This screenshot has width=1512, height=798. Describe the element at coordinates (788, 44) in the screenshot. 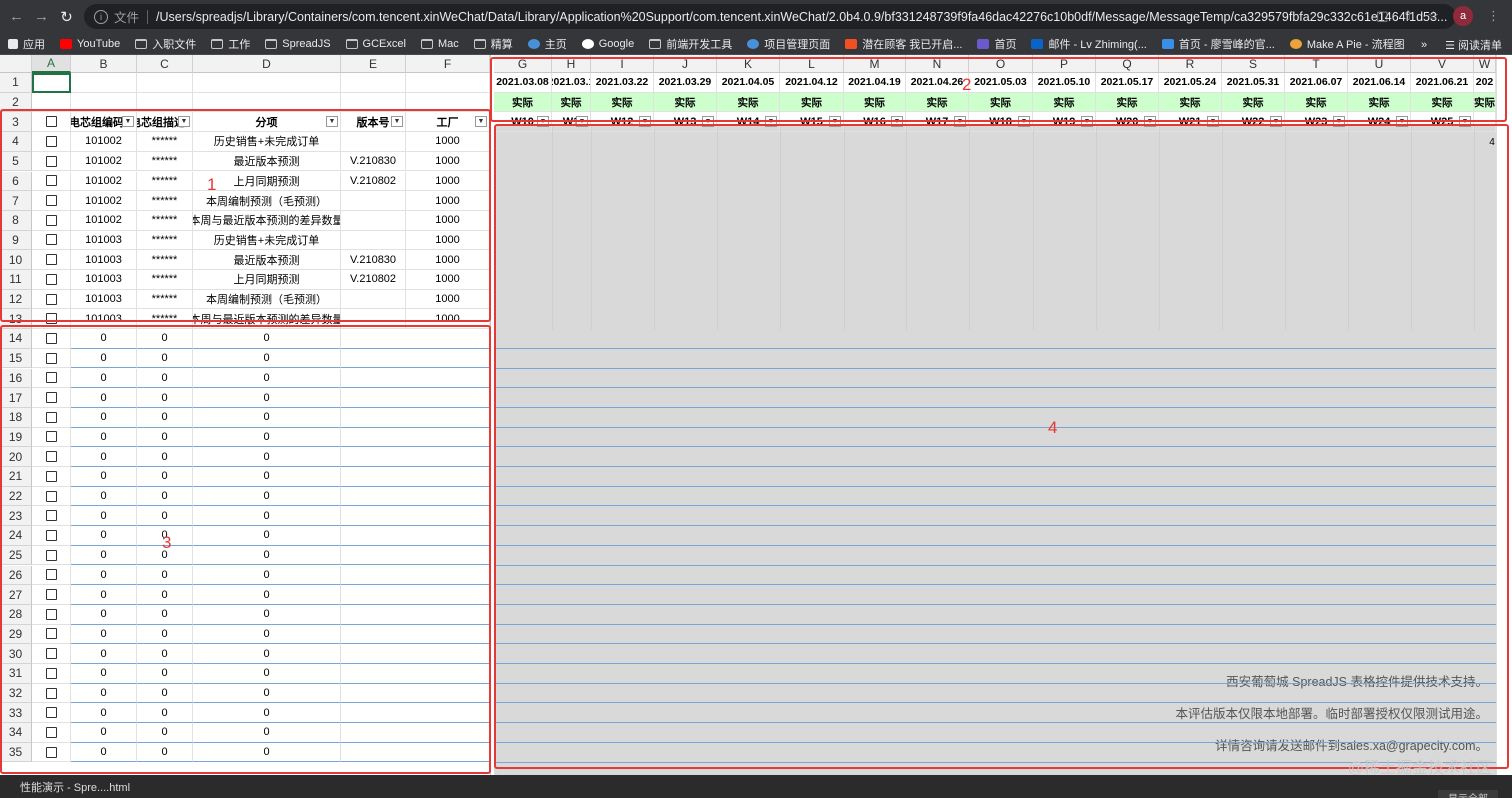

I see `bookmark-projects: 项目管理页面` at that location.